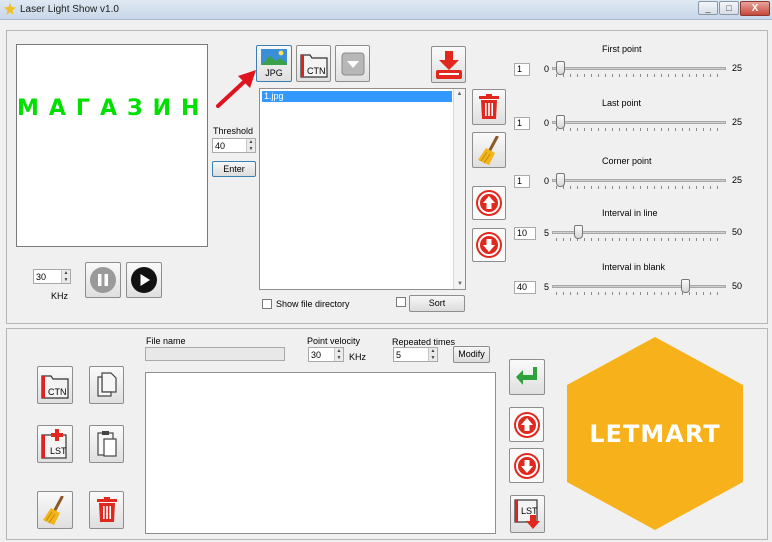  Describe the element at coordinates (106, 385) in the screenshot. I see `copy-button` at that location.